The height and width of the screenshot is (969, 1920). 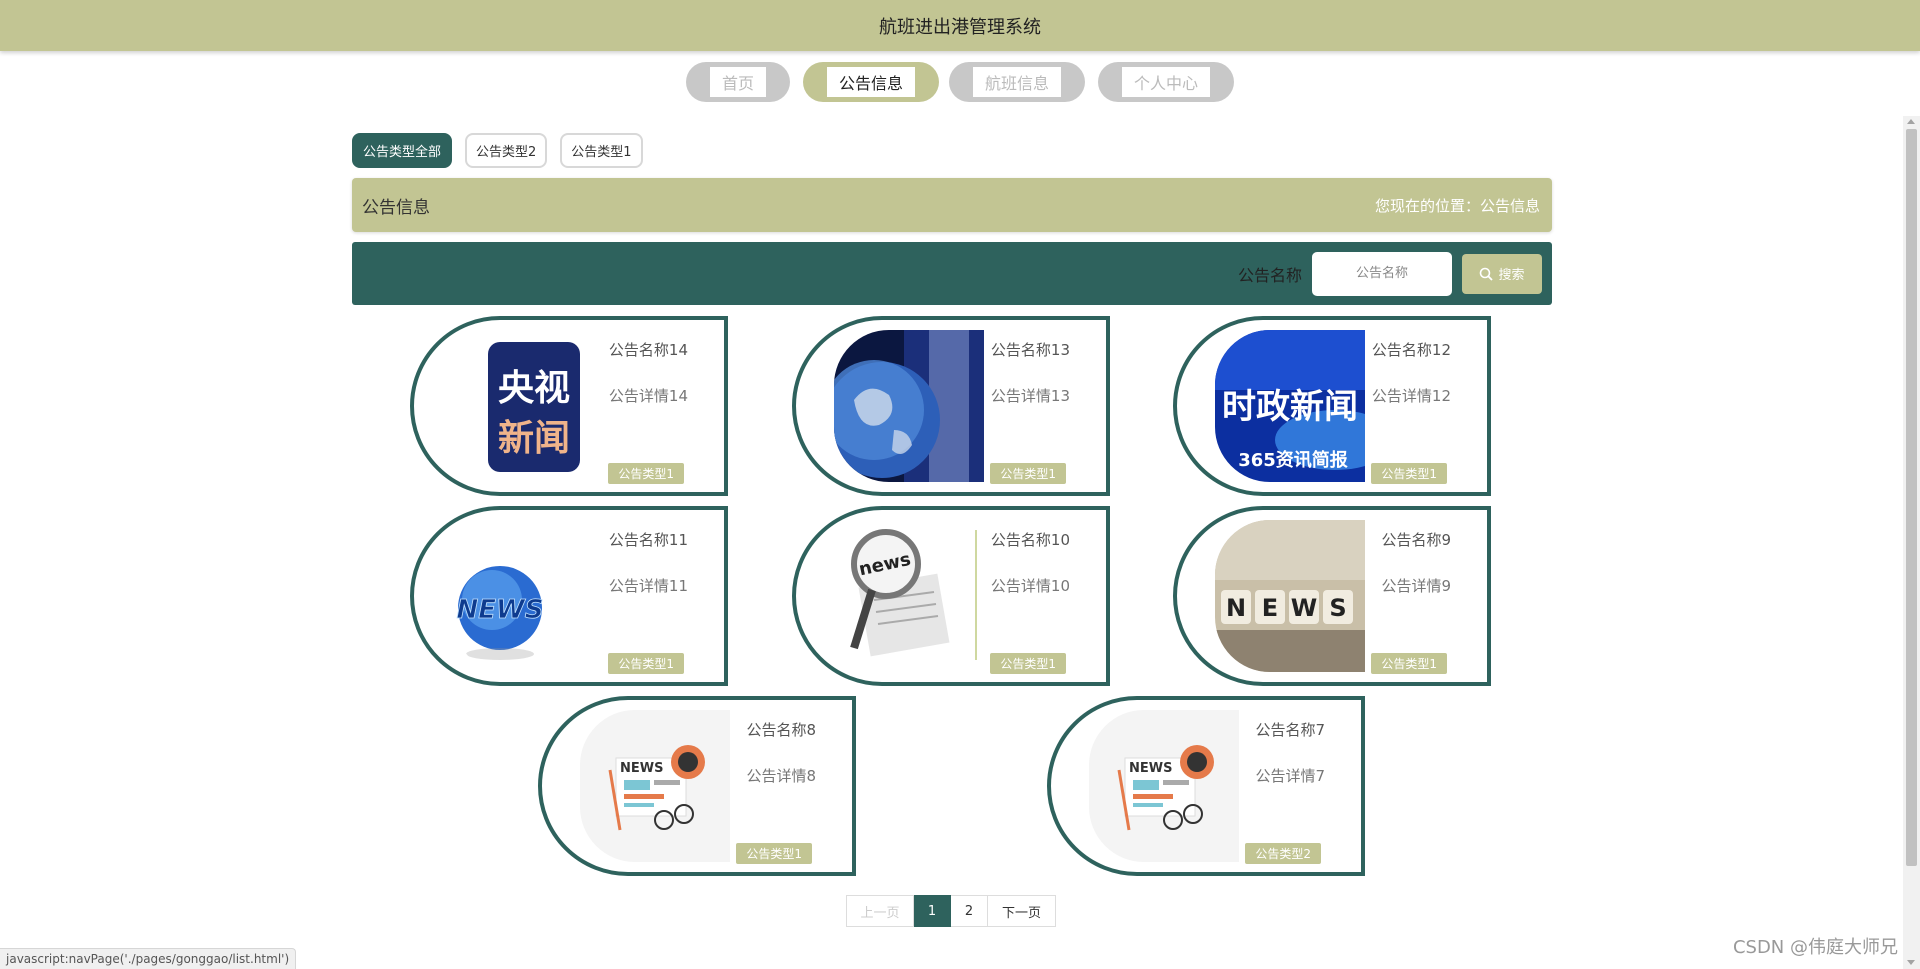 I want to click on search-button-label: 搜索, so click(x=1511, y=275).